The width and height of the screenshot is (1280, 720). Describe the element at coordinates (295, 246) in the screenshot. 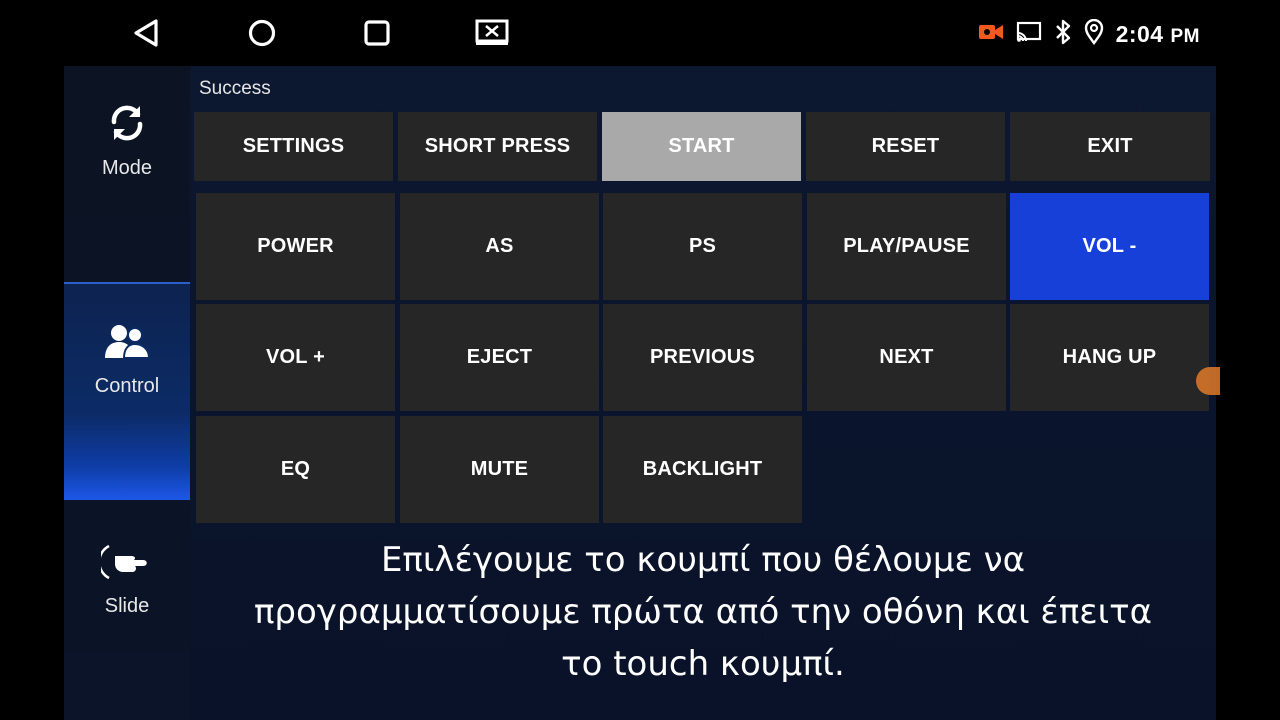

I see `key-power: POWER` at that location.